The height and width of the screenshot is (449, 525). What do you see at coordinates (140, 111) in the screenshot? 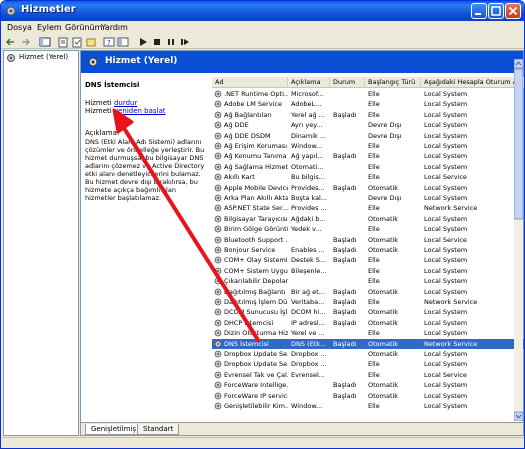
I see `restart-service-link: yeniden başlat` at bounding box center [140, 111].